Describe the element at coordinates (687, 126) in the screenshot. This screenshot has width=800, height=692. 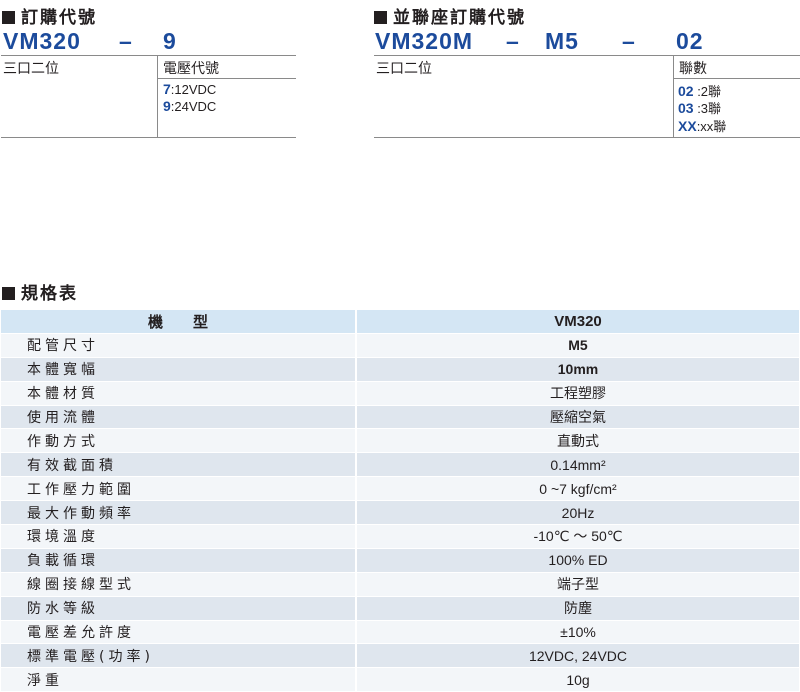
I see `manifold-option-code: XX` at that location.